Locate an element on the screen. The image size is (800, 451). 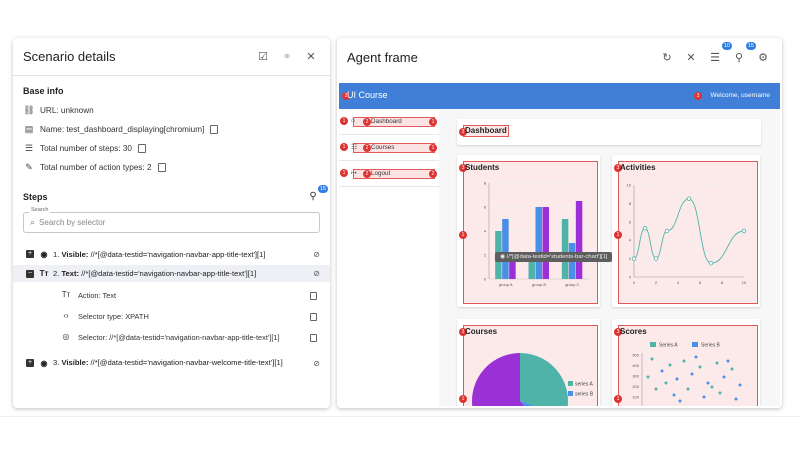
step-number: 1. is located at coordinates (56, 254).